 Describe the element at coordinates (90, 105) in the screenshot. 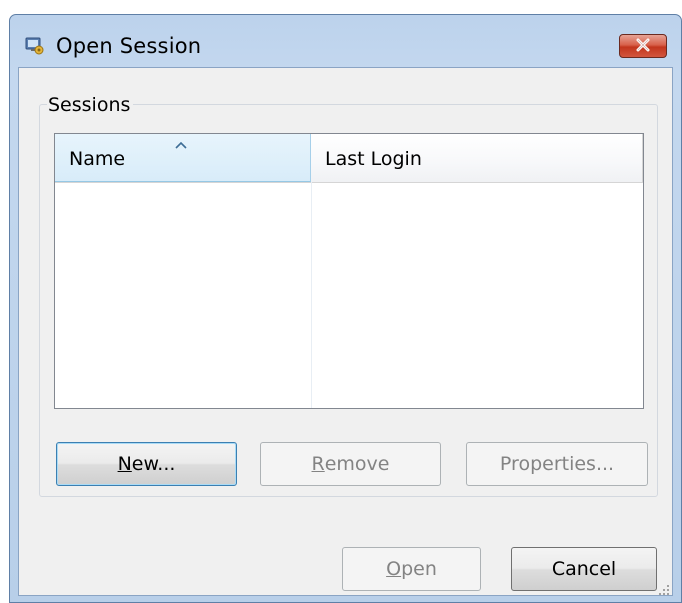

I see `sessions-group-label: Sessions` at that location.